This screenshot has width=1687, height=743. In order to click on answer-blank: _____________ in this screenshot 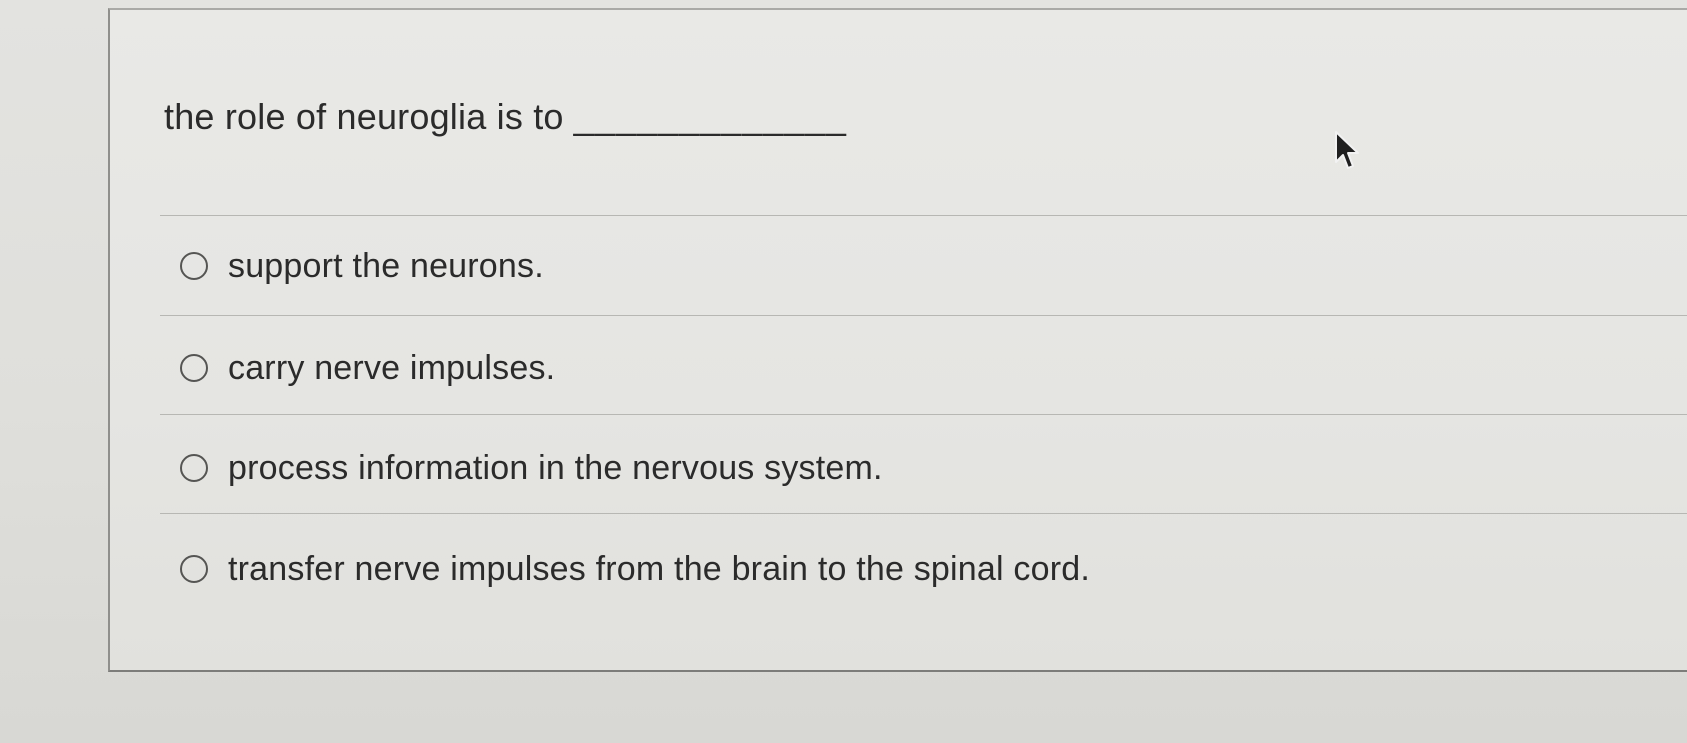, I will do `click(710, 116)`.